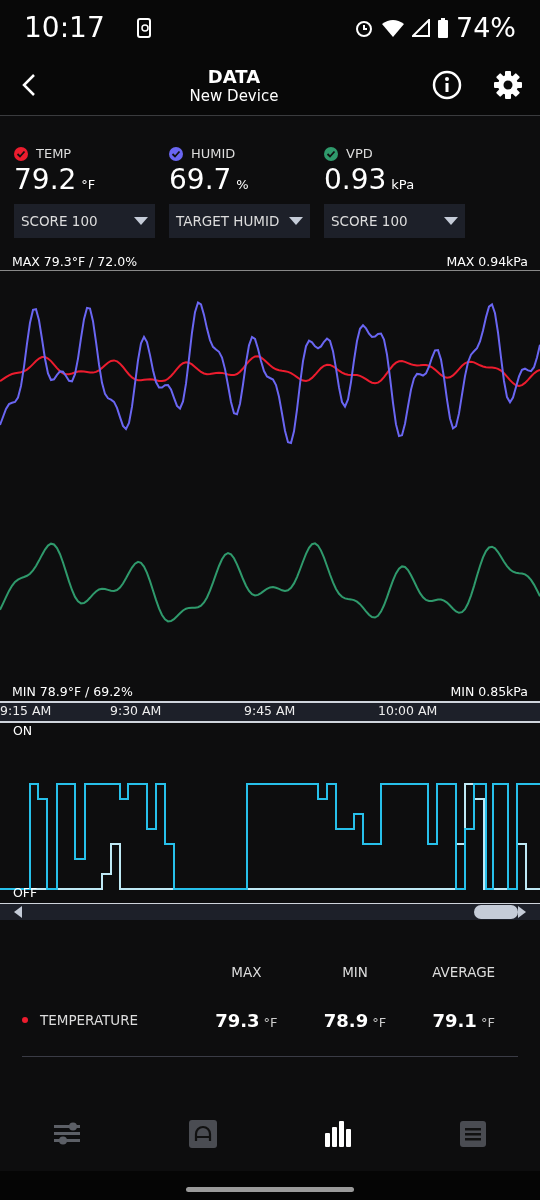 This screenshot has height=1200, width=540. Describe the element at coordinates (200, 179) in the screenshot. I see `sensor-value: 69.7` at that location.